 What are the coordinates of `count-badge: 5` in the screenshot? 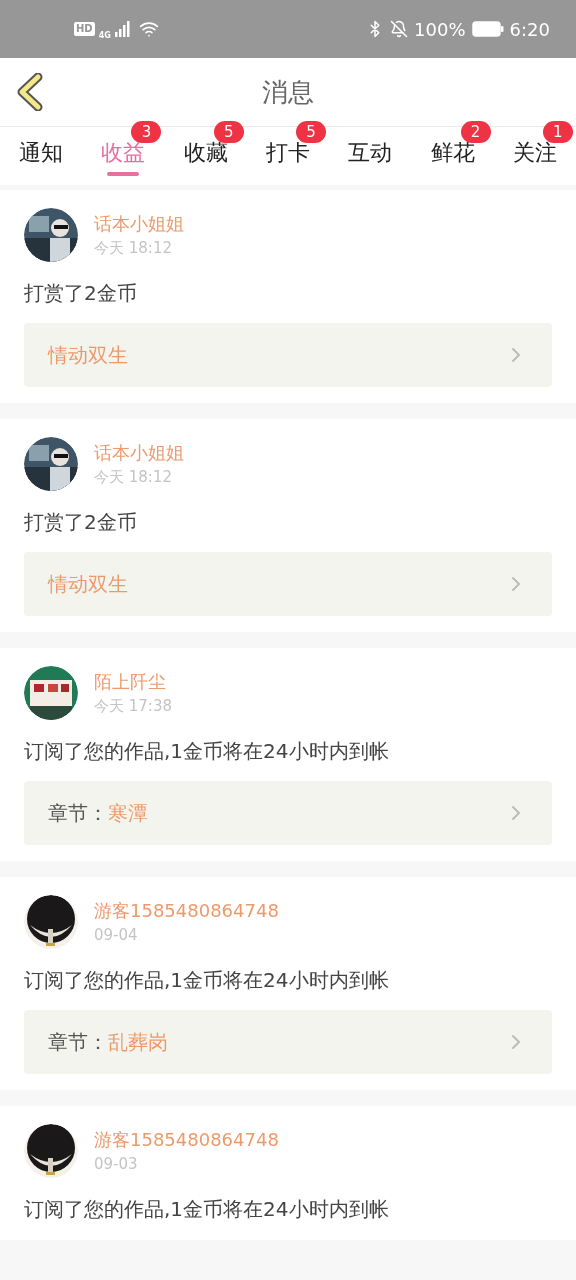 It's located at (311, 132).